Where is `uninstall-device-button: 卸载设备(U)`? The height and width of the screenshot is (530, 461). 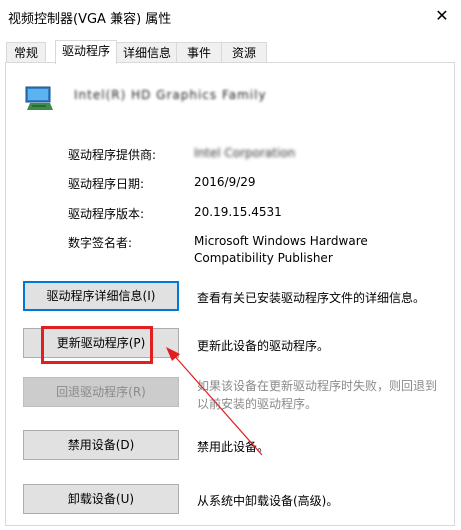 uninstall-device-button: 卸载设备(U) is located at coordinates (101, 499).